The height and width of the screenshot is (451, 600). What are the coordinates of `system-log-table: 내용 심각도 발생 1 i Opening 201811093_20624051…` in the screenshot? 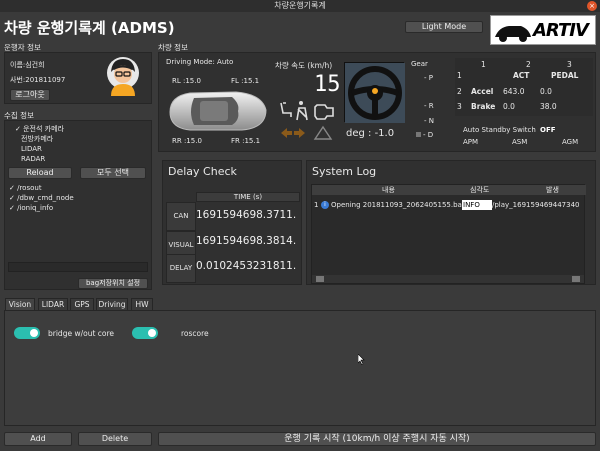 It's located at (448, 234).